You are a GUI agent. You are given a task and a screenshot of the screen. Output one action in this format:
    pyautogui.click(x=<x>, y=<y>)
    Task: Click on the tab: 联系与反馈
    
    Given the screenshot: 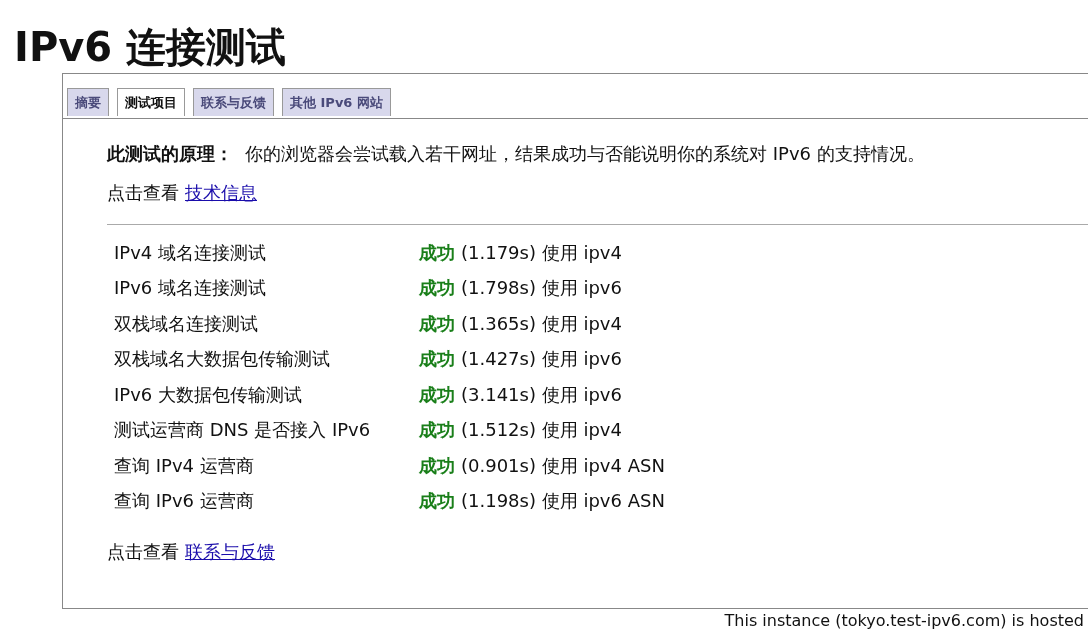 What is the action you would take?
    pyautogui.click(x=233, y=102)
    